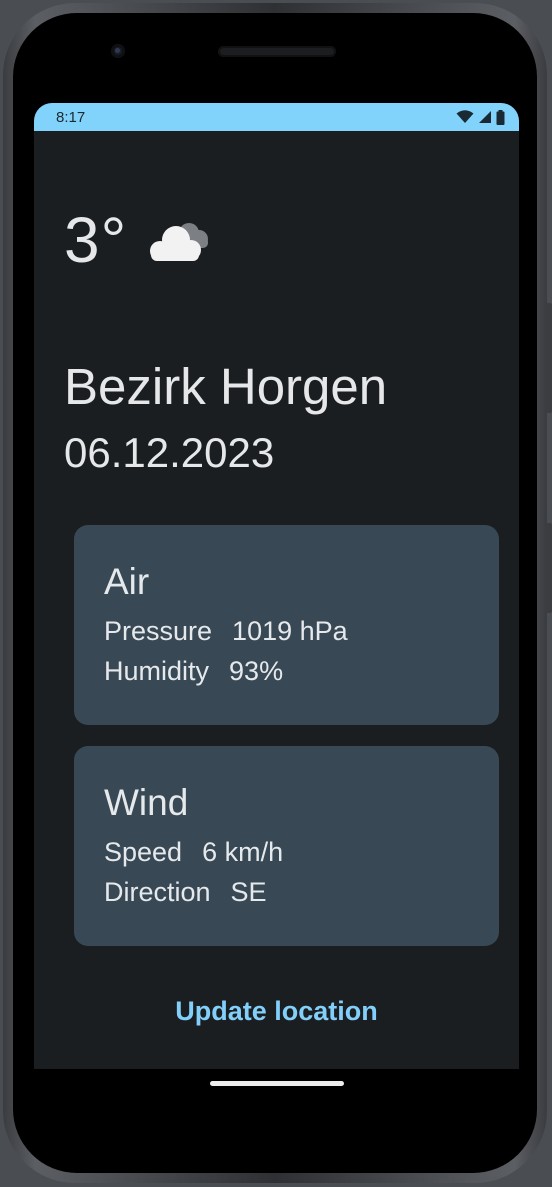 The height and width of the screenshot is (1187, 552). Describe the element at coordinates (549, 358) in the screenshot. I see `volume-button` at that location.